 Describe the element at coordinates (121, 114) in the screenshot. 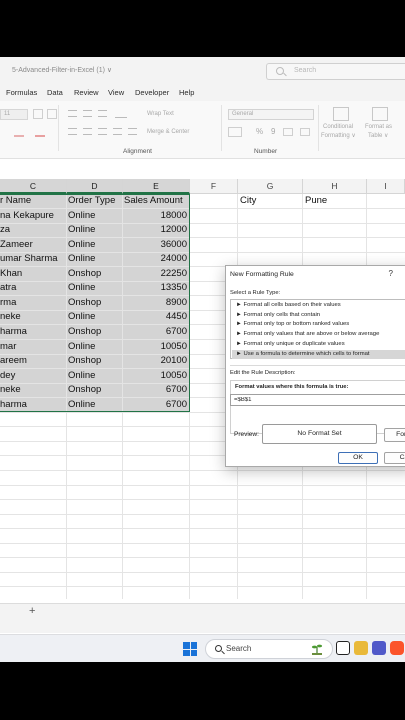

I see `orientation-icon` at that location.